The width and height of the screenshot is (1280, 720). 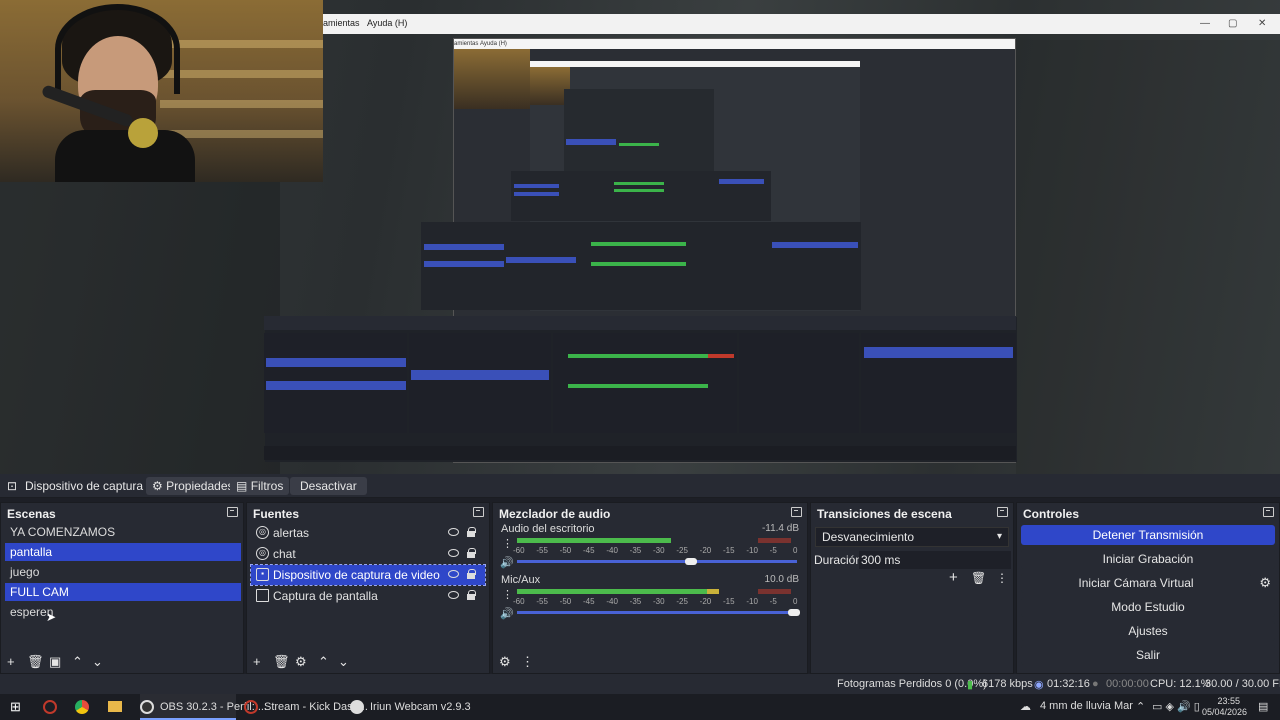 What do you see at coordinates (123, 592) in the screenshot?
I see `scene-item: FULL CAM` at bounding box center [123, 592].